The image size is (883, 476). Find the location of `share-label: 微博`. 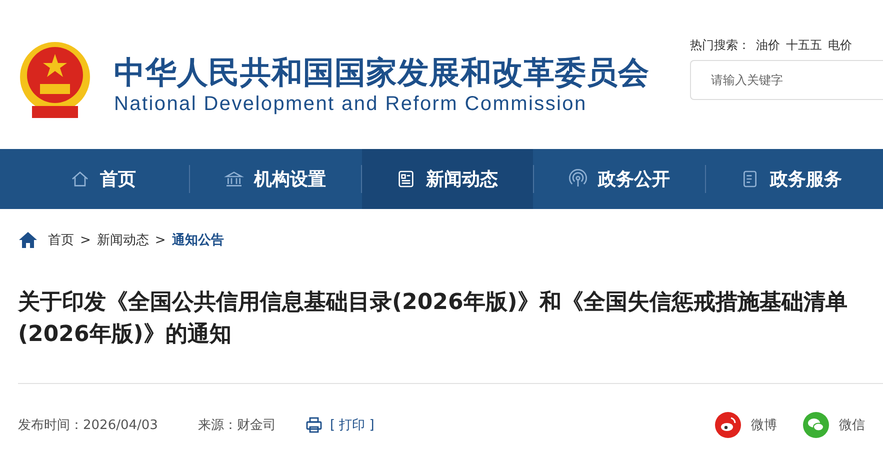

share-label: 微博 is located at coordinates (764, 425).